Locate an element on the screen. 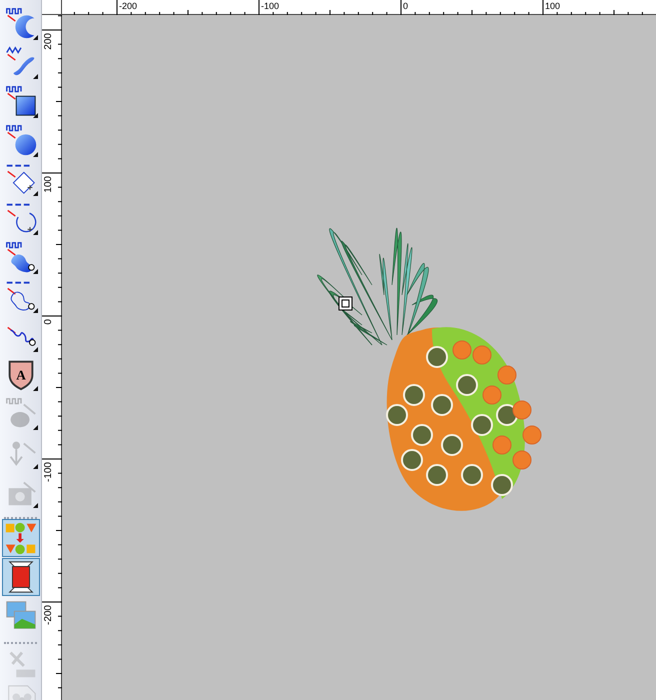  circle-icon is located at coordinates (21, 140).